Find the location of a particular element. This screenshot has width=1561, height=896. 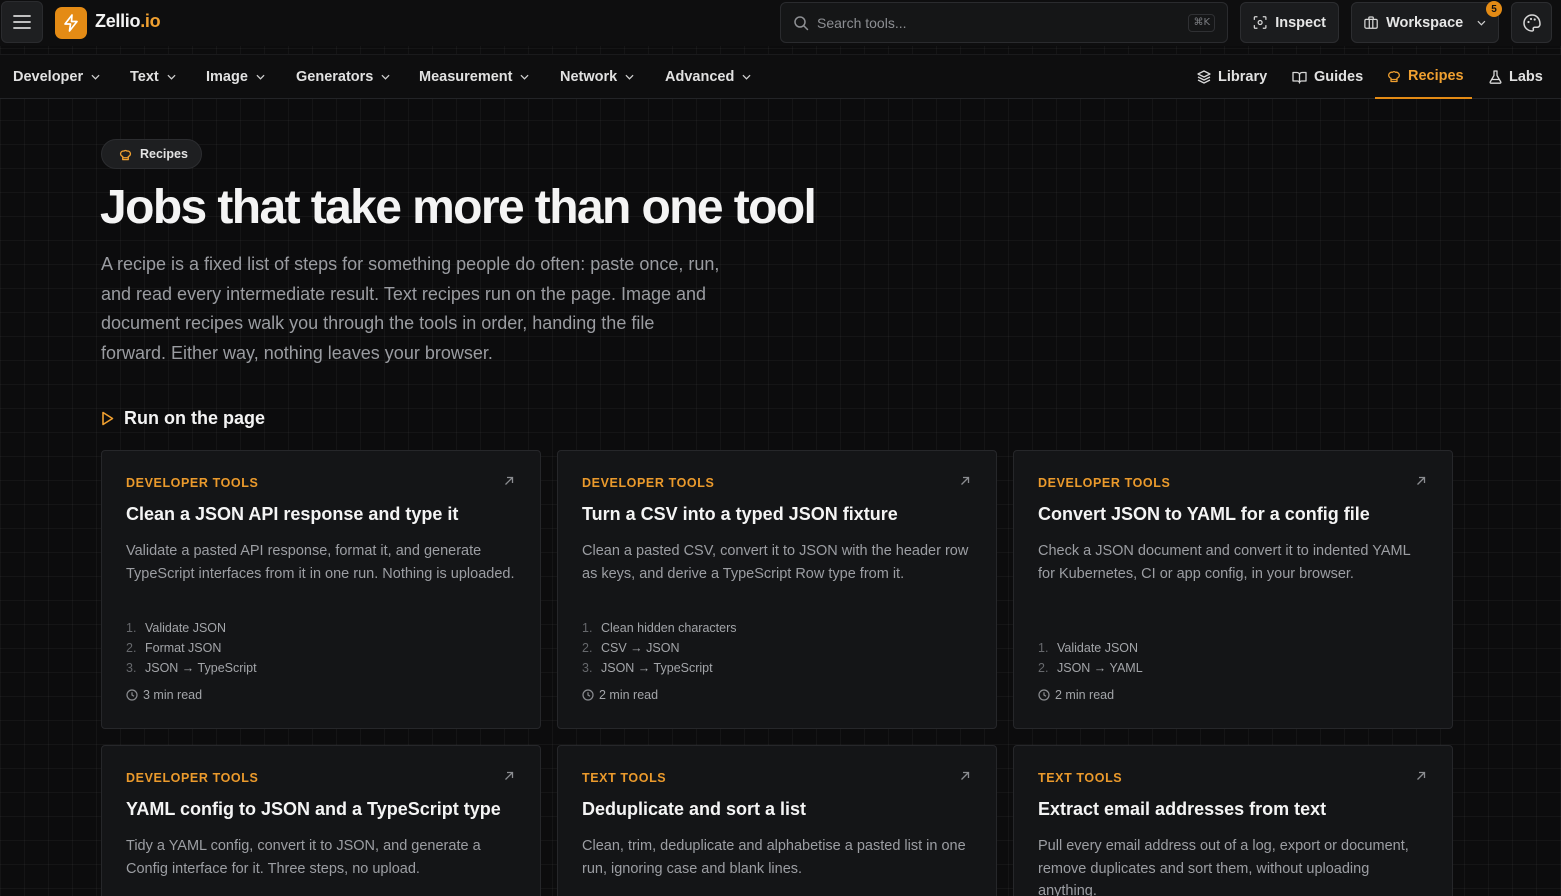

nav-developer: Developer is located at coordinates (56, 77).